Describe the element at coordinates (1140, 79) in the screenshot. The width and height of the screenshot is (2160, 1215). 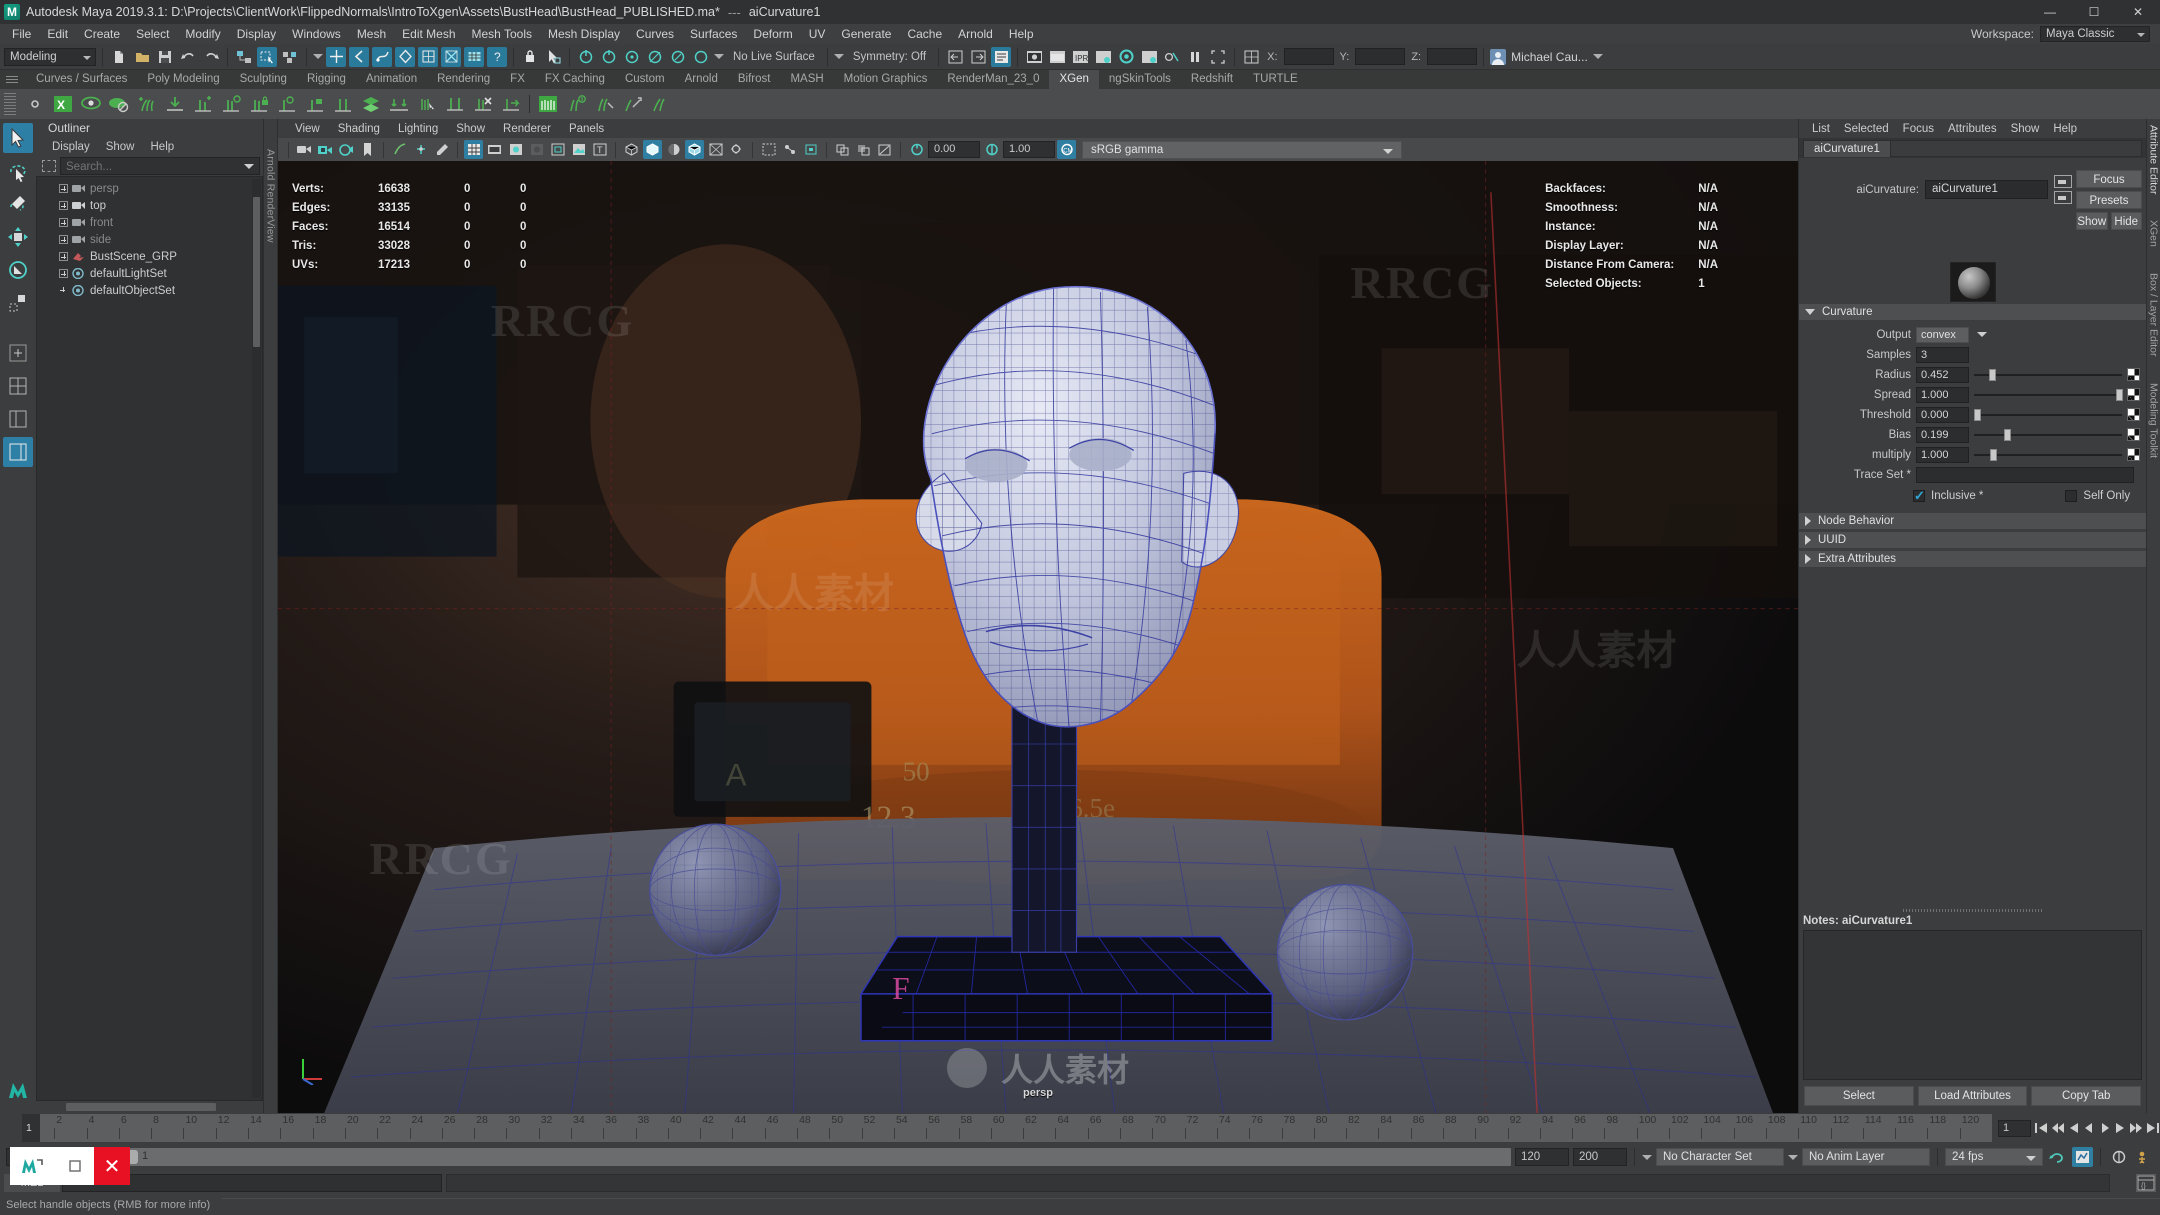
I see `shelf-tab-ngskintools: ngSkinTools` at that location.